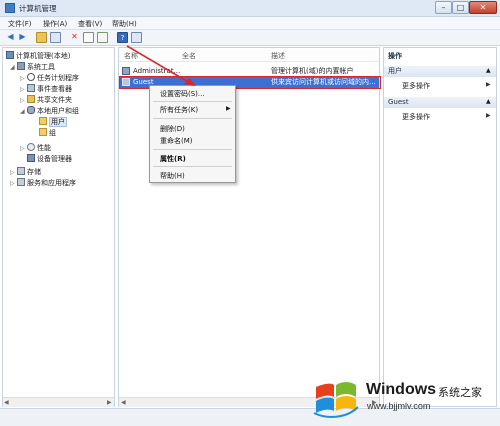  I want to click on windows-logo-watermark, so click(336, 400).